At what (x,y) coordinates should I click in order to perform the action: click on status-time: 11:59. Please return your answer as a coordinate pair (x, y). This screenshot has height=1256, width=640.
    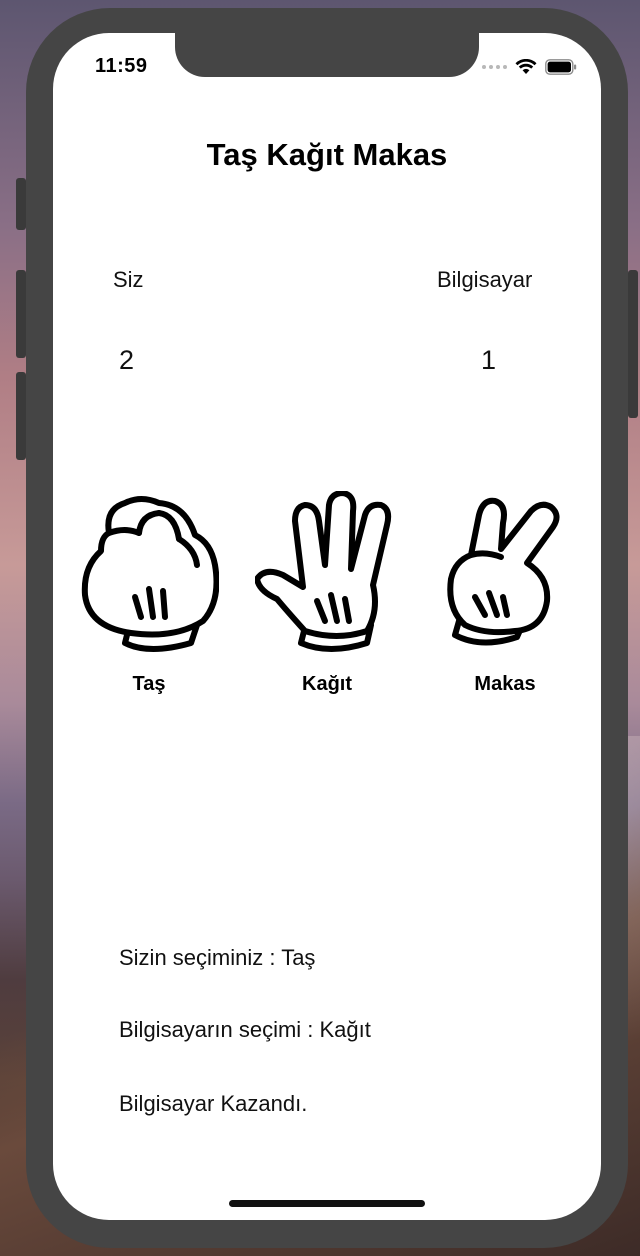
    Looking at the image, I should click on (121, 66).